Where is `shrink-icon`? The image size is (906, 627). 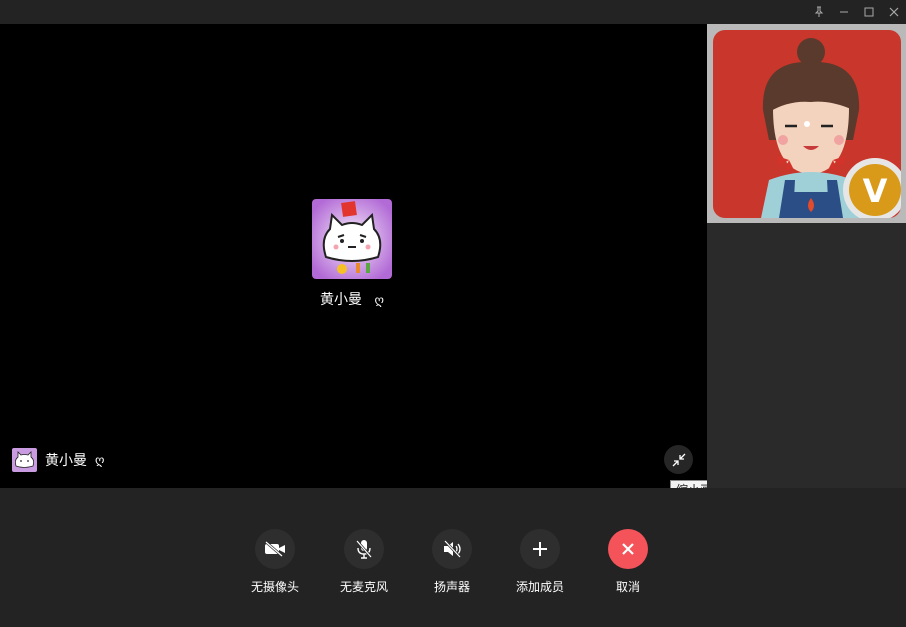
shrink-icon is located at coordinates (678, 459).